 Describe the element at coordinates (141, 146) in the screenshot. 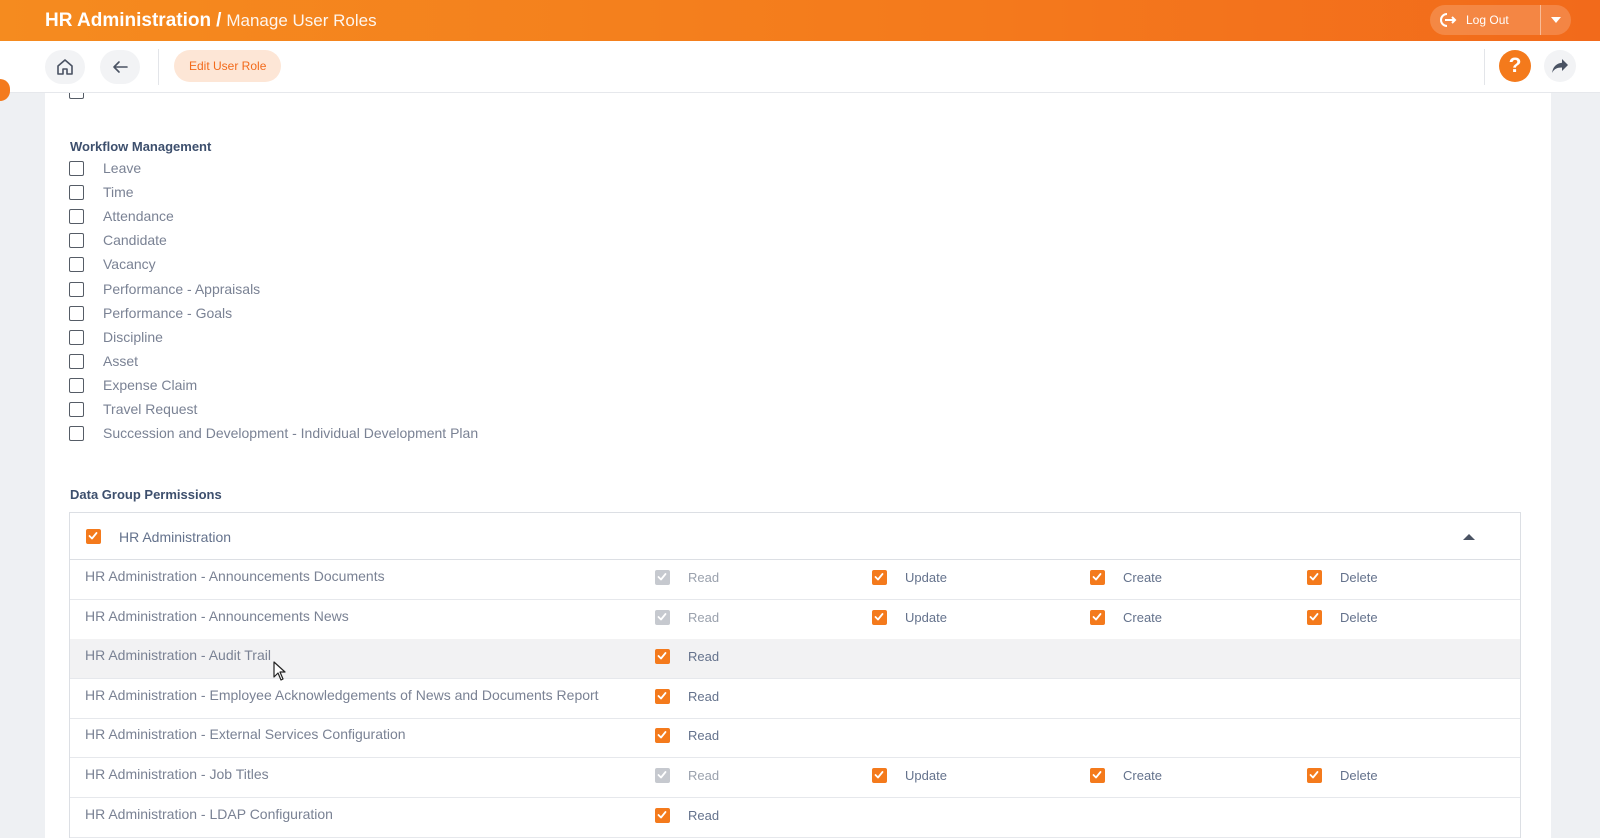

I see `workflow-section-title: Workflow Management` at that location.